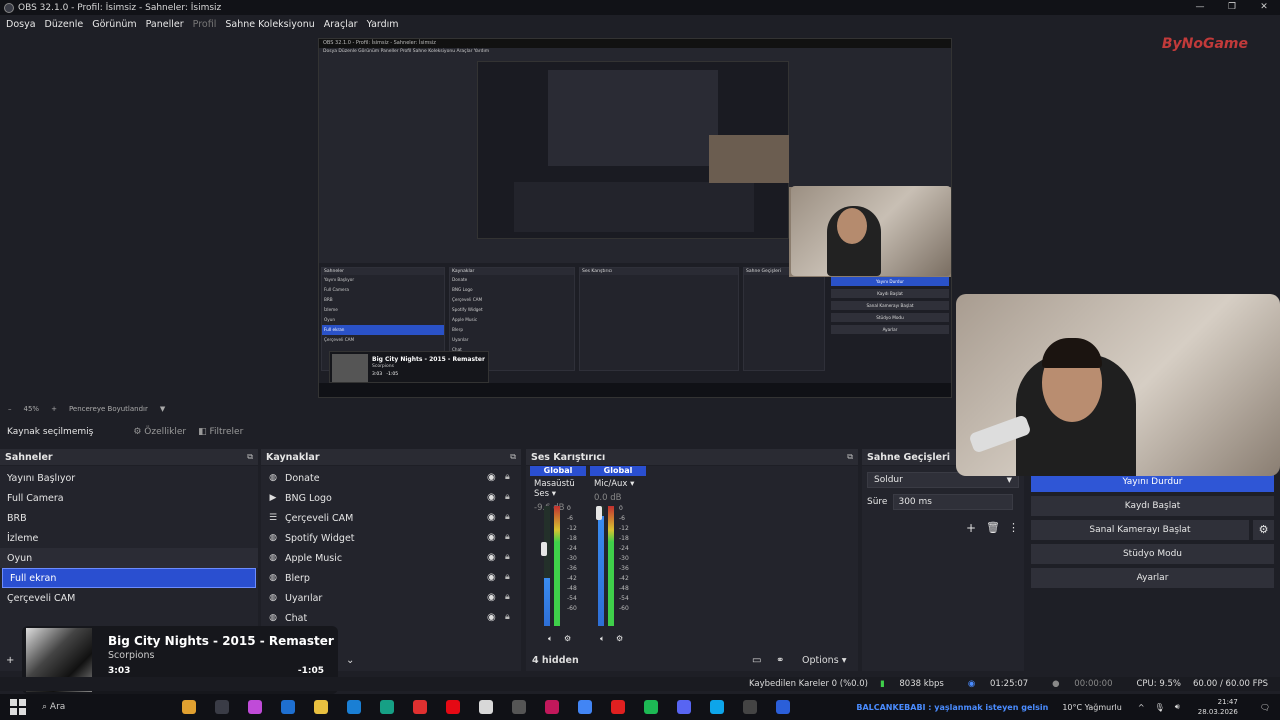 The height and width of the screenshot is (720, 1280). Describe the element at coordinates (112, 707) in the screenshot. I see `taskbar-search: ⌕ Ara` at that location.